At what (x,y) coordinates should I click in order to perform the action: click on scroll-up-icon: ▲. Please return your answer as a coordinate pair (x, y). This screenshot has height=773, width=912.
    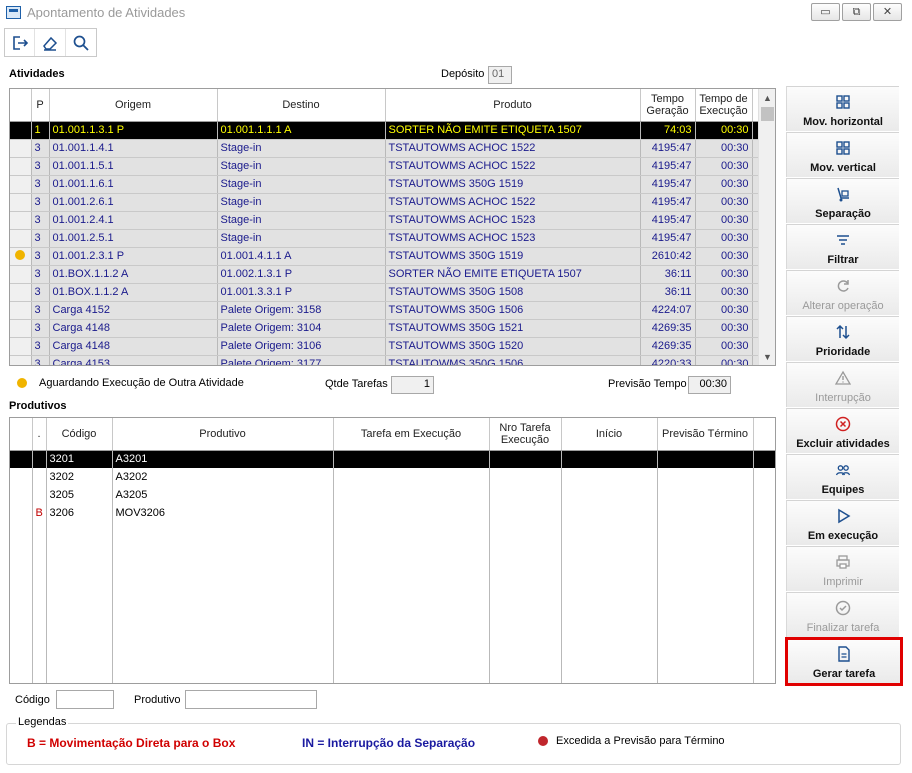
    Looking at the image, I should click on (767, 97).